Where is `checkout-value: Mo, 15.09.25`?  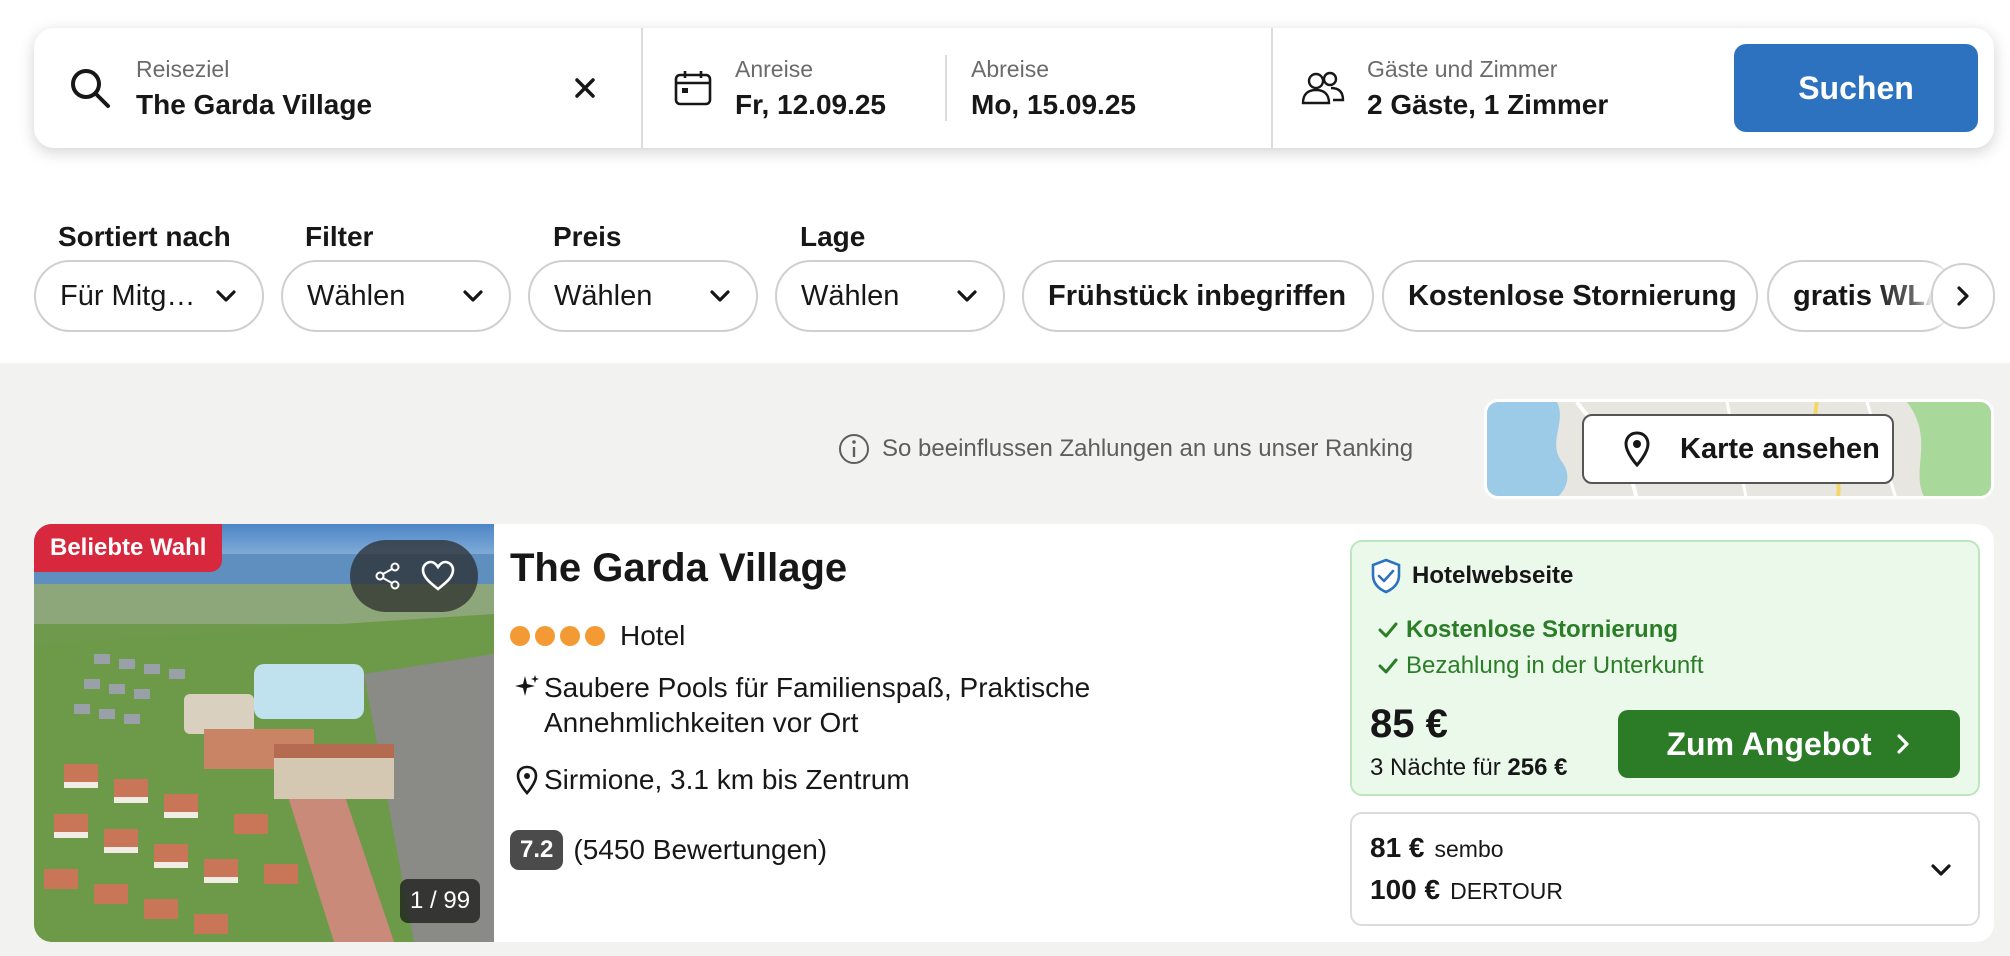 checkout-value: Mo, 15.09.25 is located at coordinates (1053, 104).